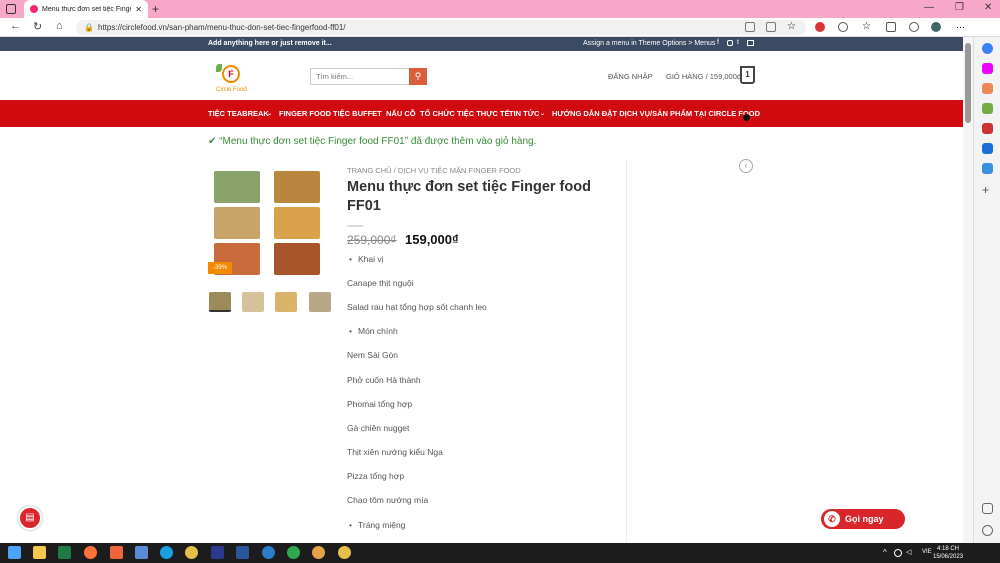 The width and height of the screenshot is (1000, 563). I want to click on outlook-icon, so click(987, 148).